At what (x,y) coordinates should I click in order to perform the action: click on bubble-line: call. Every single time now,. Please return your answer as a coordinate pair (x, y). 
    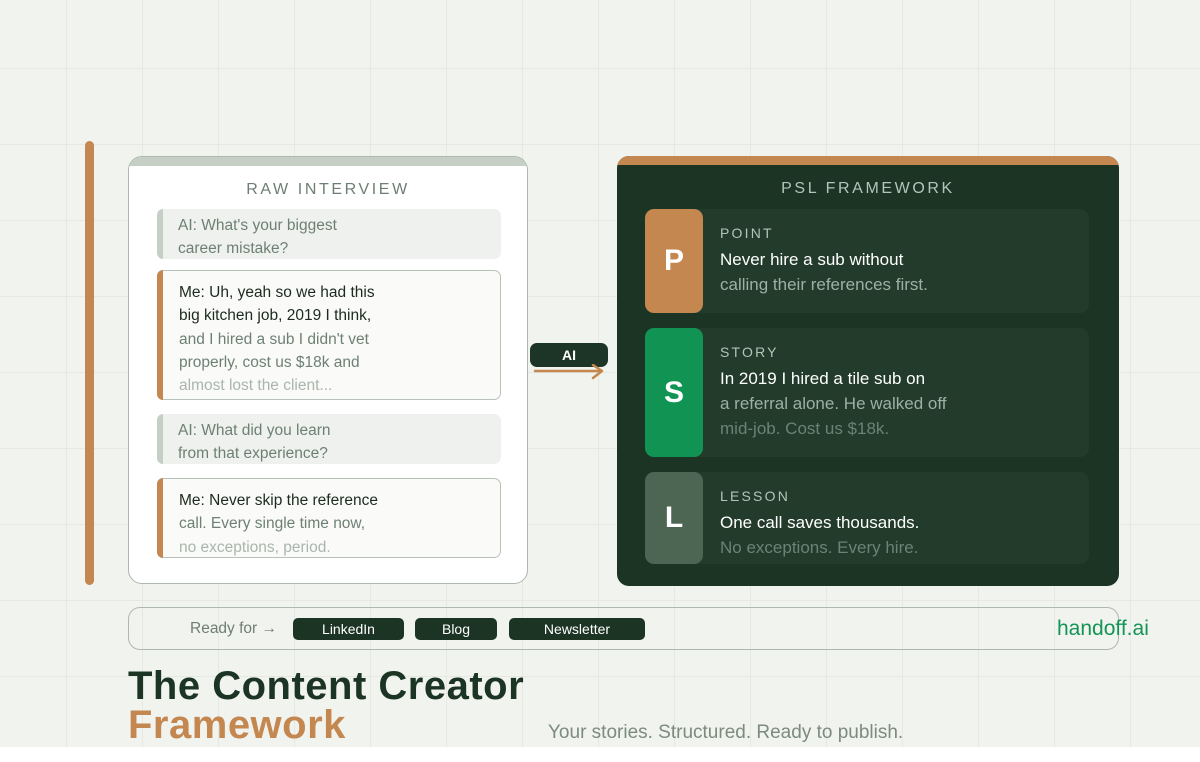
    Looking at the image, I should click on (272, 524).